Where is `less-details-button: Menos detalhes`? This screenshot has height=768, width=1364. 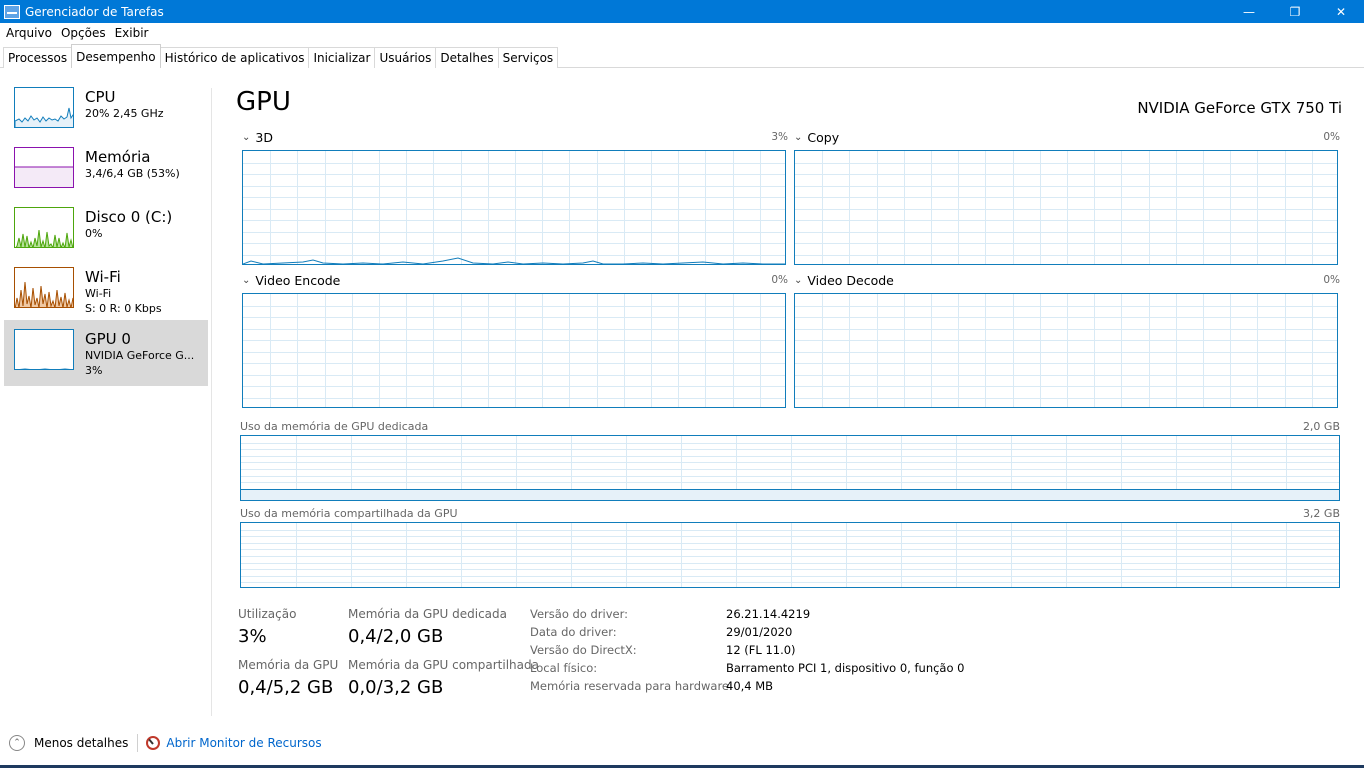 less-details-button: Menos detalhes is located at coordinates (81, 743).